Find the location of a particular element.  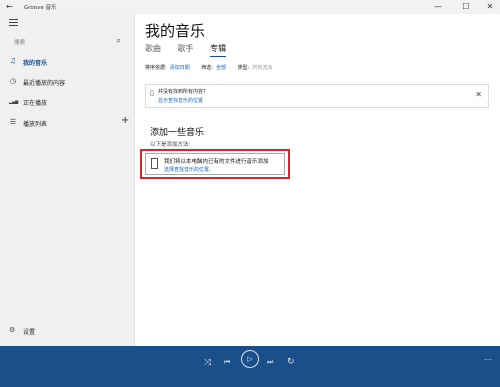

hamburger-menu-icon is located at coordinates (13, 23).